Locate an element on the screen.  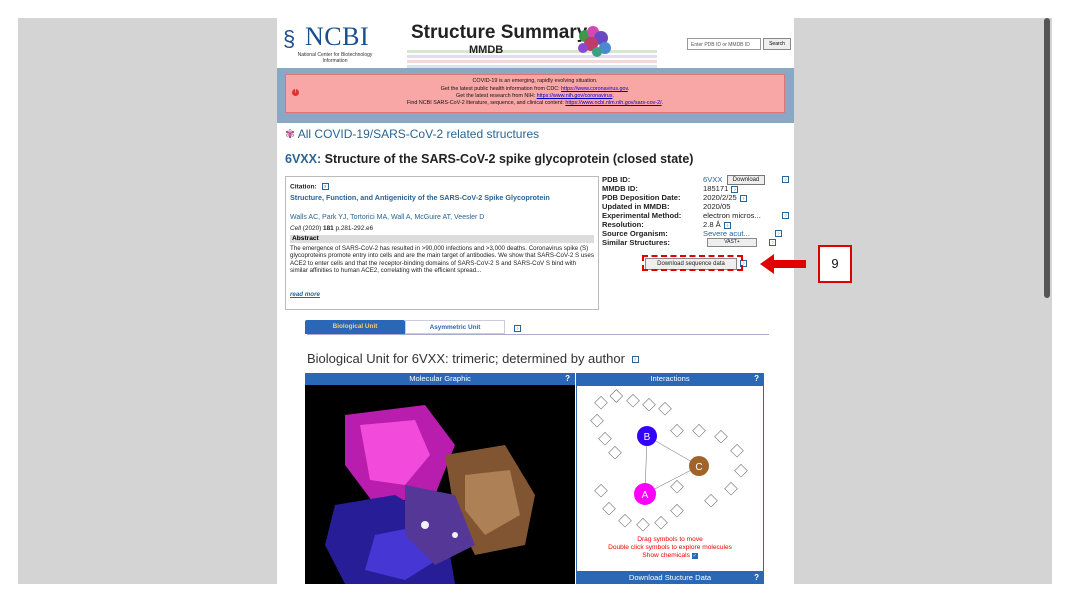
show-chemicals-checkbox: ✓ is located at coordinates (694, 556).